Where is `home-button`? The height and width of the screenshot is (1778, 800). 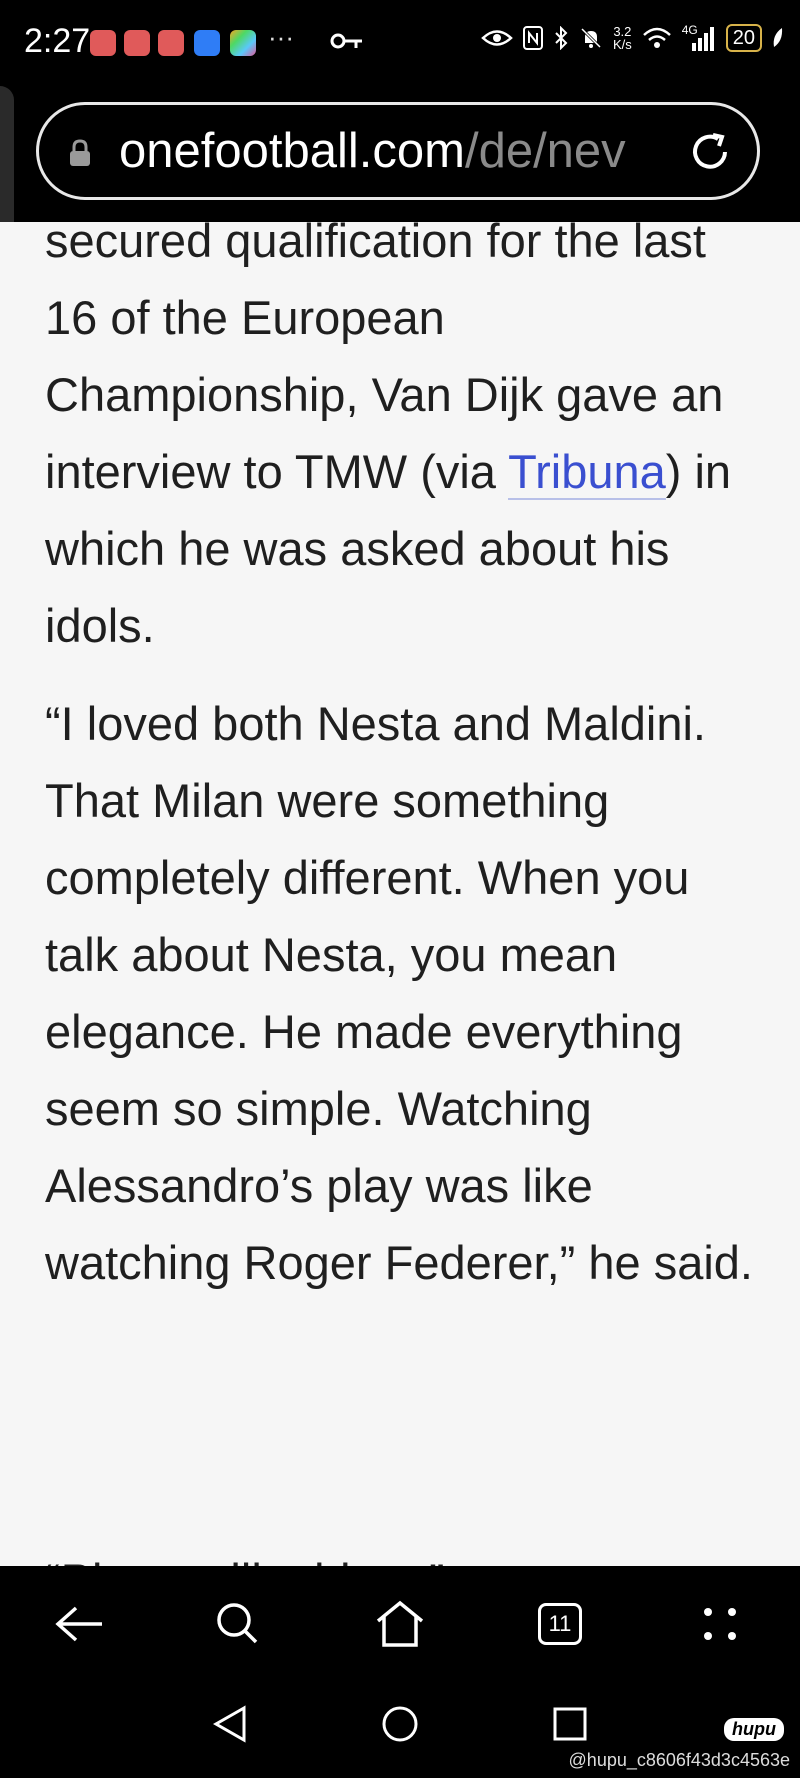
home-button is located at coordinates (400, 1624).